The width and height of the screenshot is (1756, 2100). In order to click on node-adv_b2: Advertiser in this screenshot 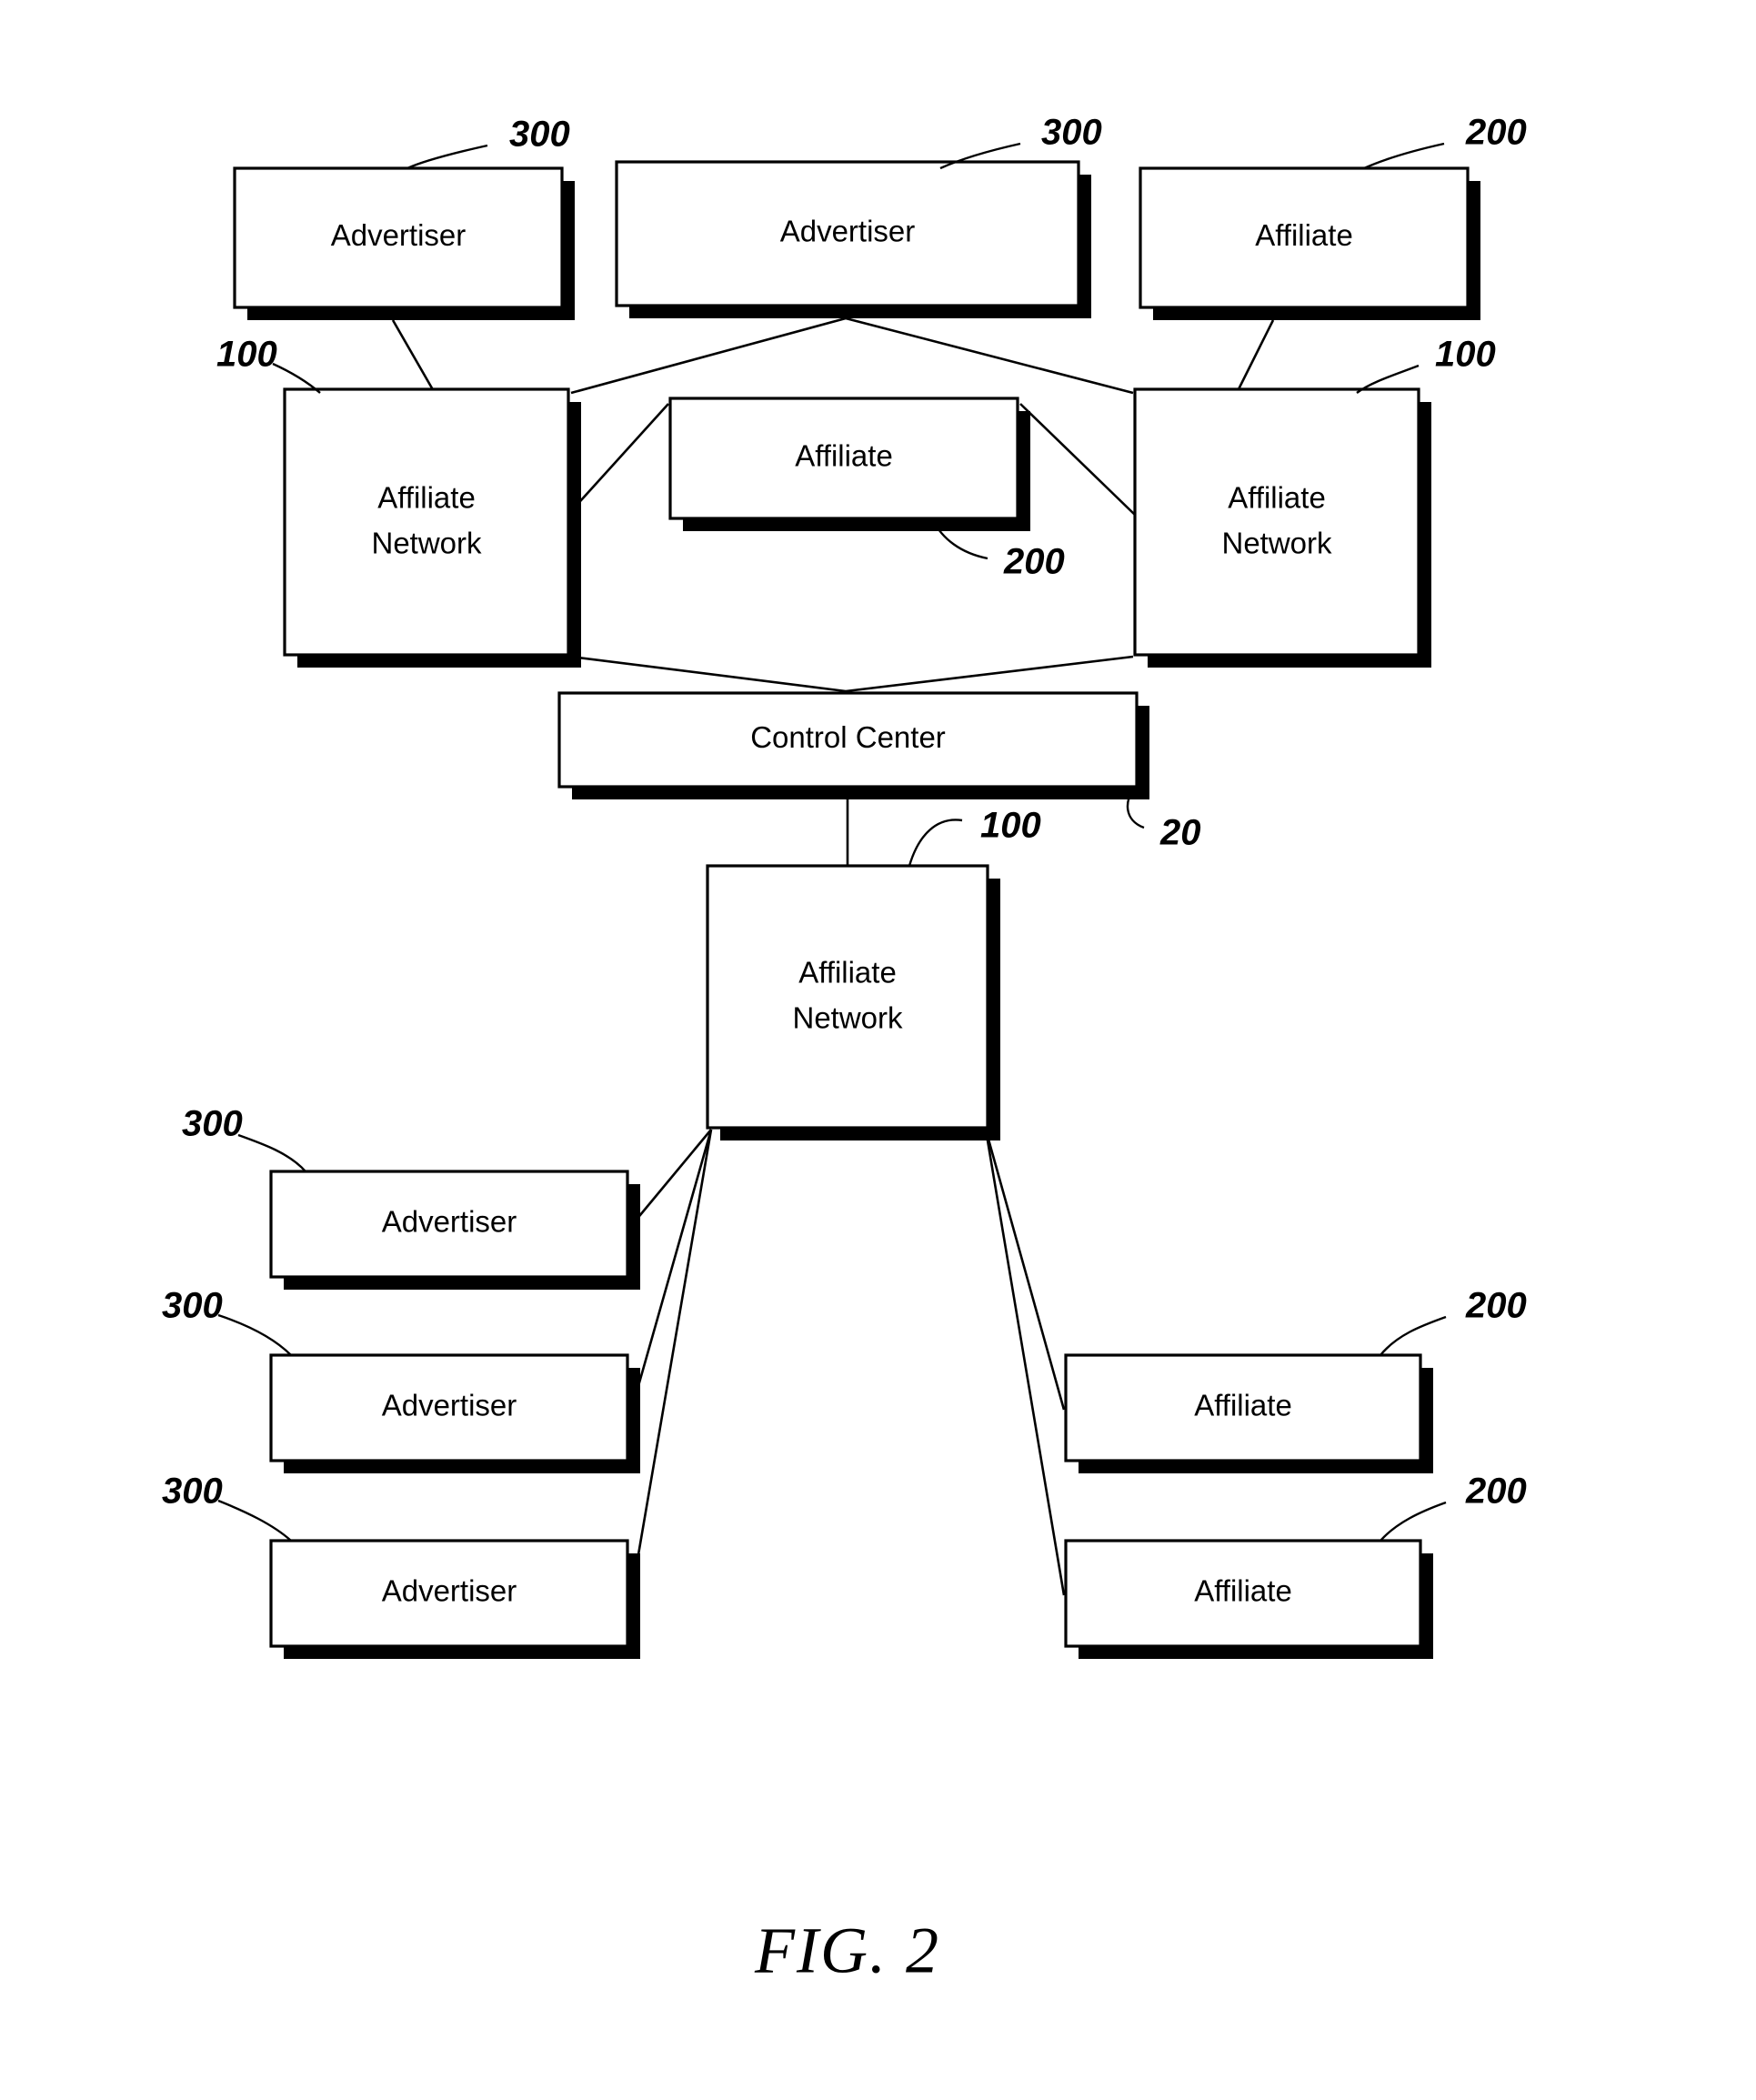, I will do `click(454, 1413)`.